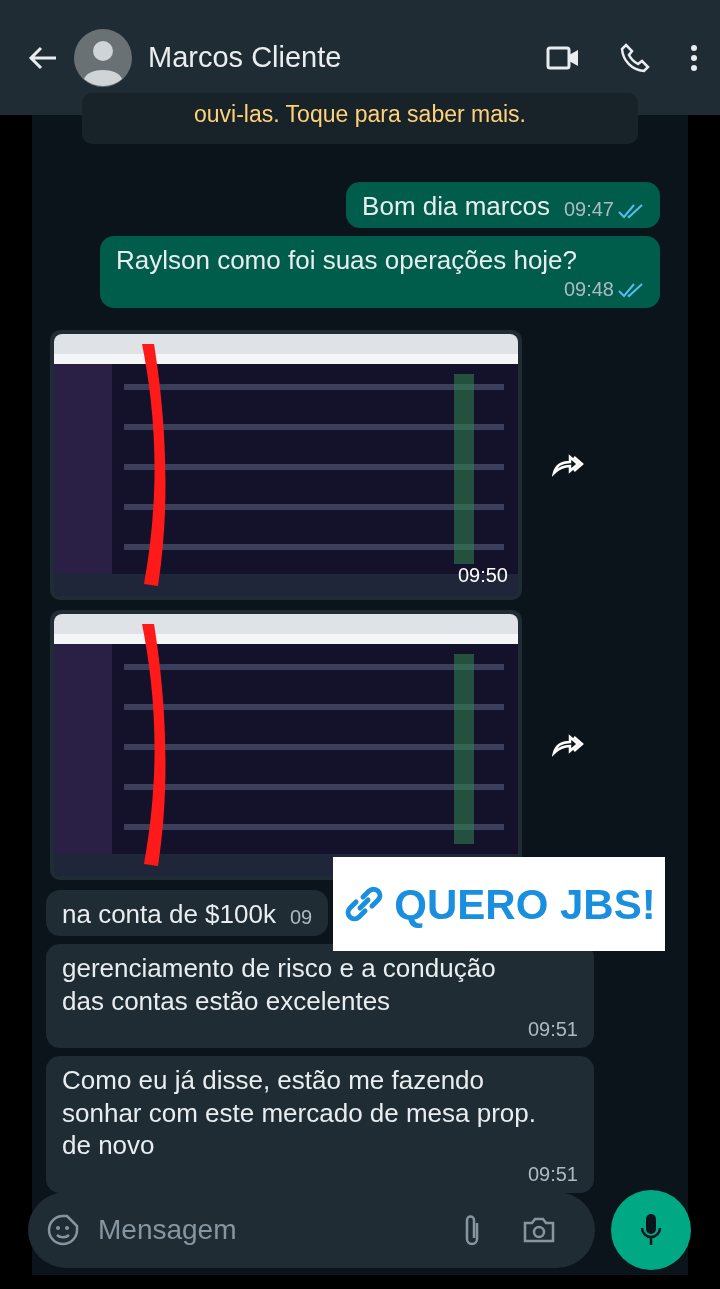 The width and height of the screenshot is (720, 1289). What do you see at coordinates (169, 913) in the screenshot?
I see `message-text: na conta de $100k` at bounding box center [169, 913].